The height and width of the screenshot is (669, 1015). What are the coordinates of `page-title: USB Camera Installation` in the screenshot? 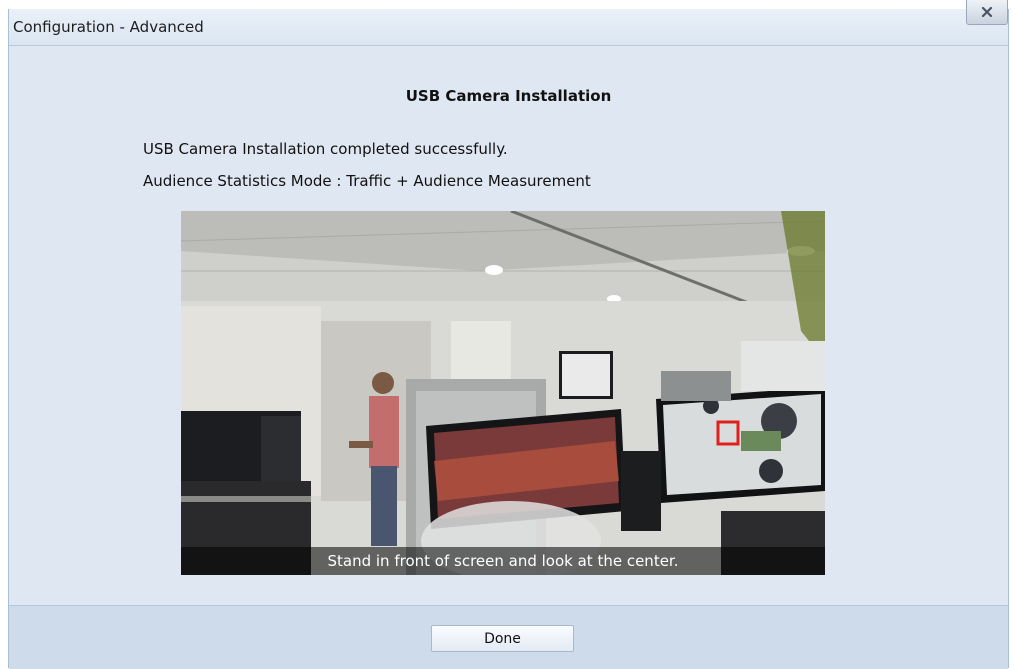 It's located at (508, 96).